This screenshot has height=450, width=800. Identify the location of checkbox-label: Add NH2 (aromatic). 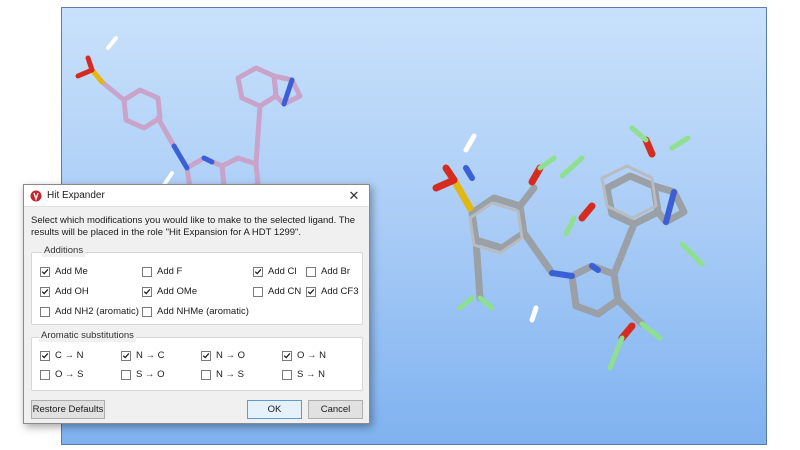
(97, 311).